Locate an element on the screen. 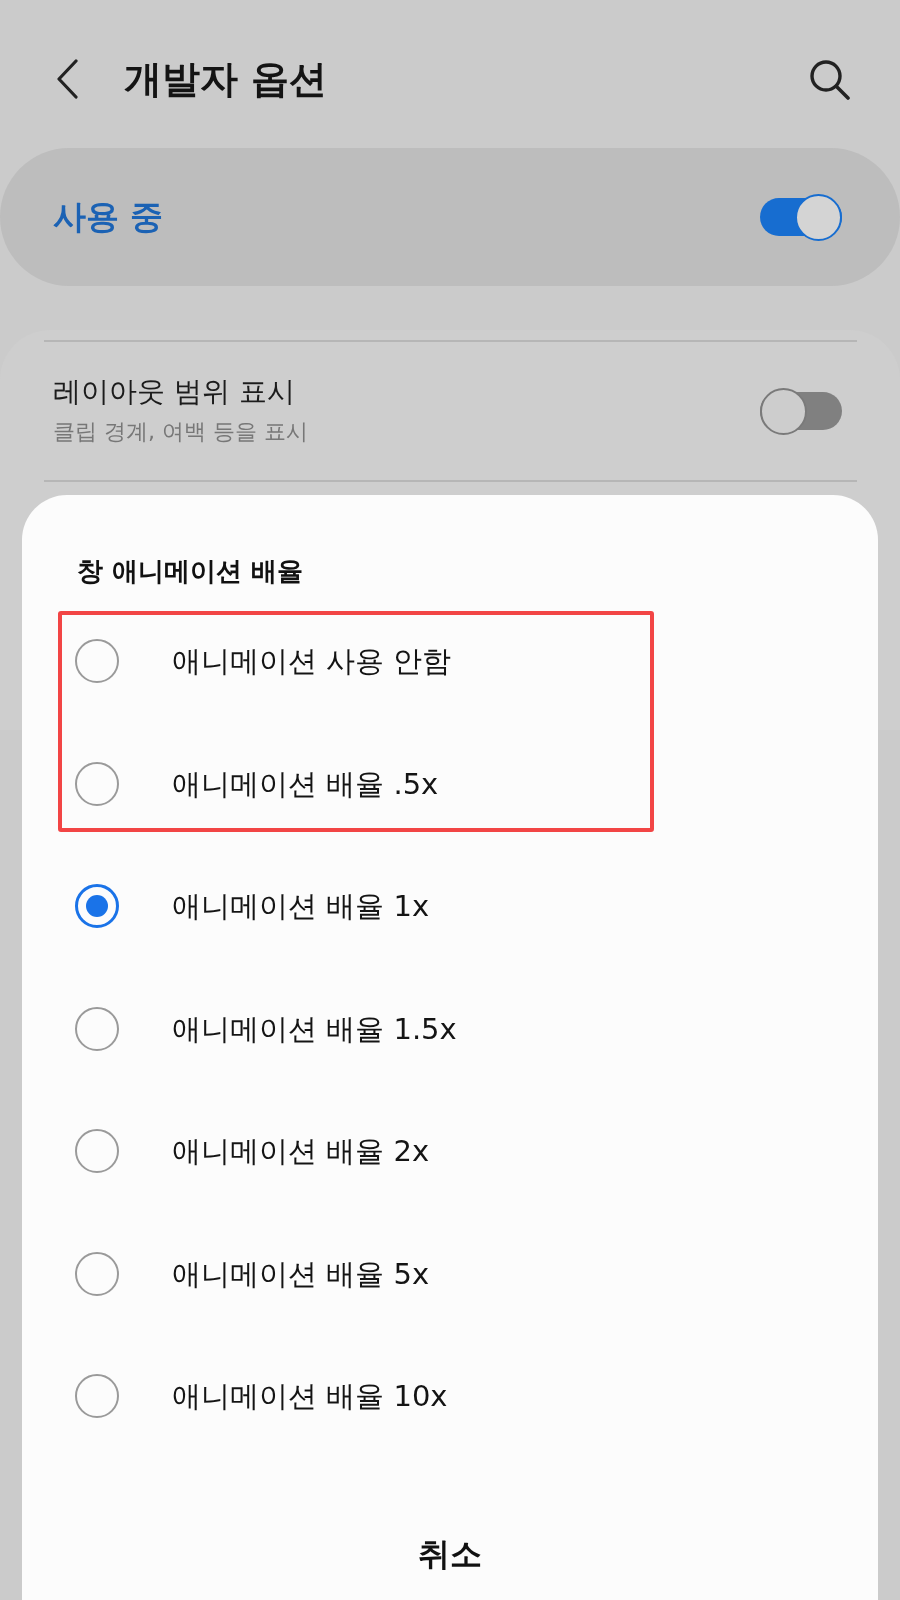 The width and height of the screenshot is (900, 1600). option-label: 애니메이션 배율 2x is located at coordinates (301, 1152).